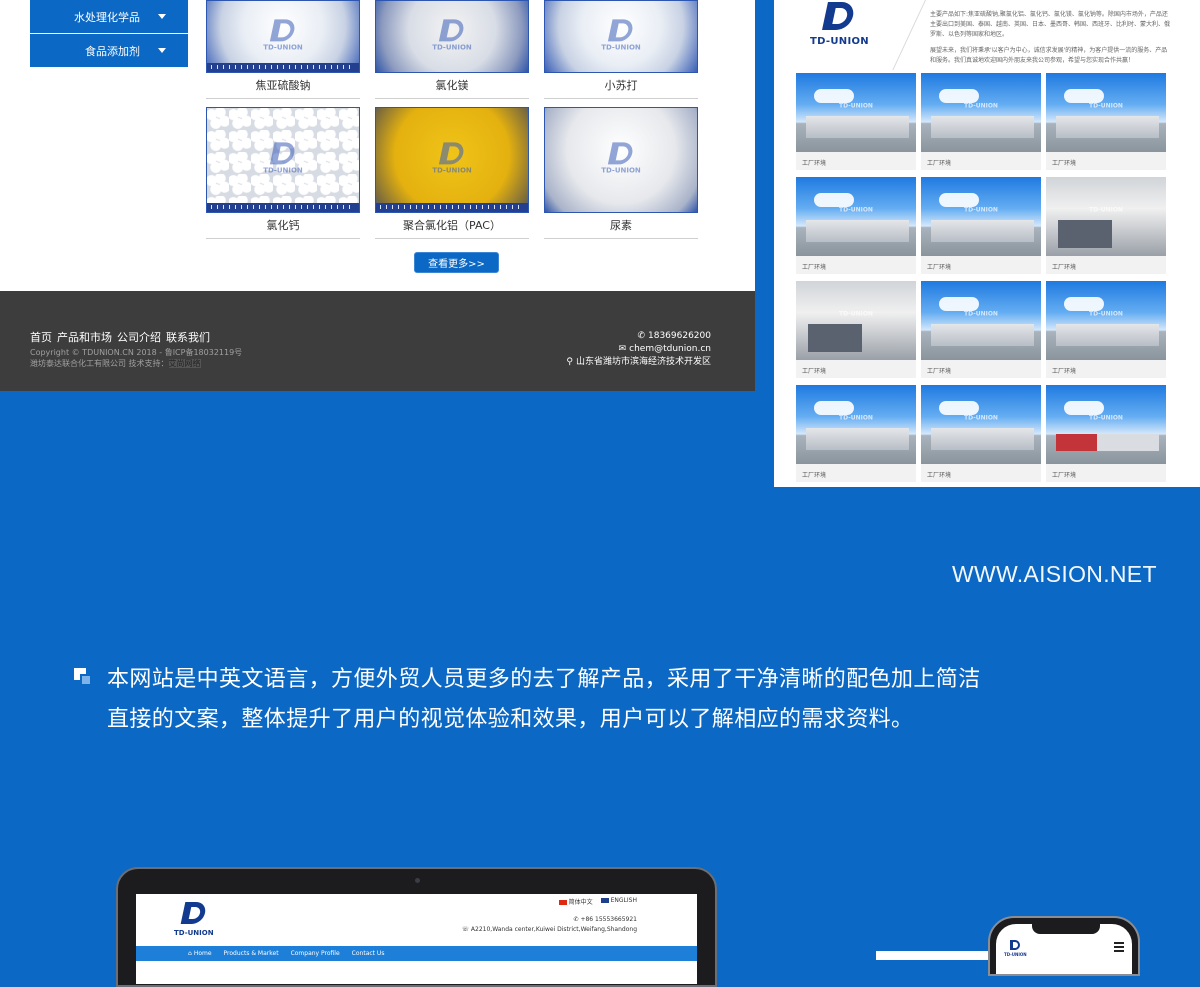 The height and width of the screenshot is (987, 1200). What do you see at coordinates (1054, 574) in the screenshot?
I see `site-url: WWW.AISION.NET` at bounding box center [1054, 574].